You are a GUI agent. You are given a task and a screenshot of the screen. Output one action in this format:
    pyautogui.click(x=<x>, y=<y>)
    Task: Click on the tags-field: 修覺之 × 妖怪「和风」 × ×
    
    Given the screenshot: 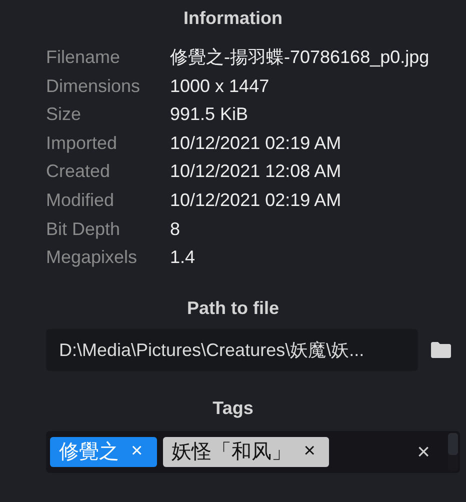 What is the action you would take?
    pyautogui.click(x=253, y=451)
    